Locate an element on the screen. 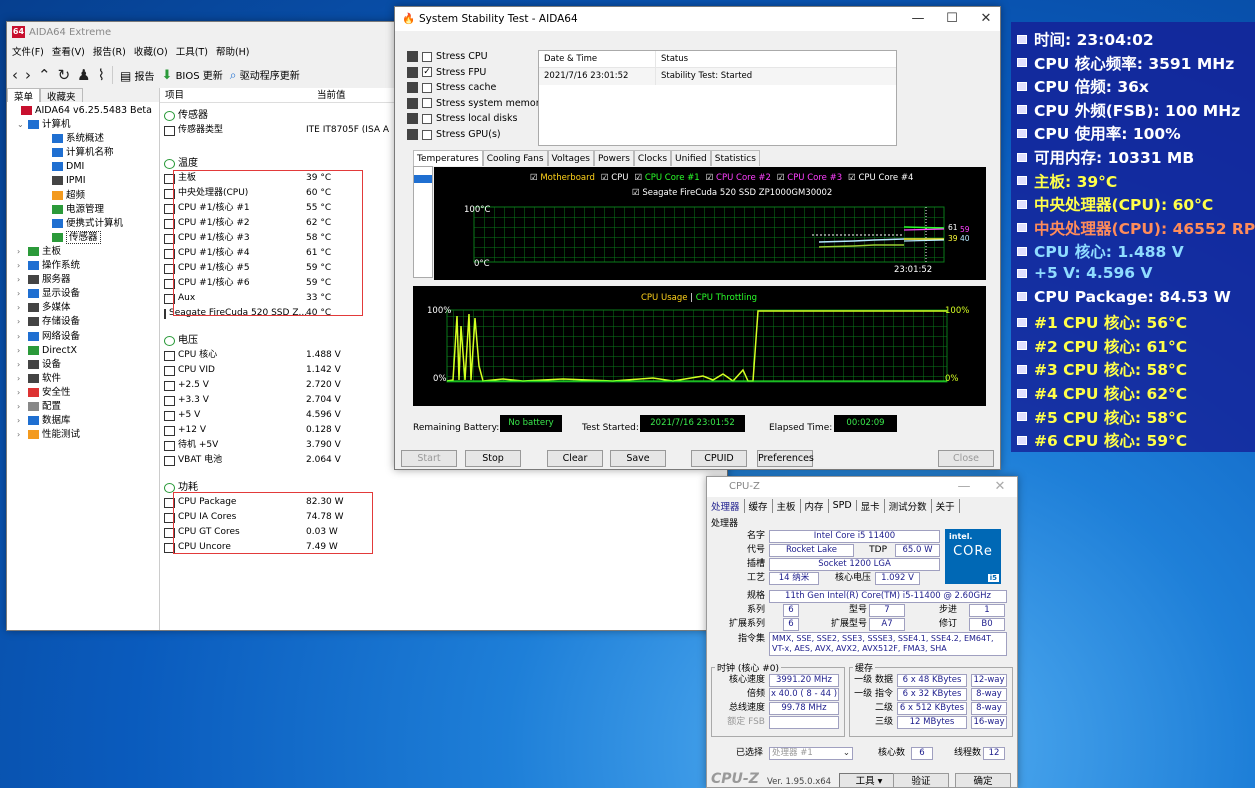 Image resolution: width=1255 pixels, height=788 pixels. tree-item: › 性能测试 is located at coordinates (83, 435).